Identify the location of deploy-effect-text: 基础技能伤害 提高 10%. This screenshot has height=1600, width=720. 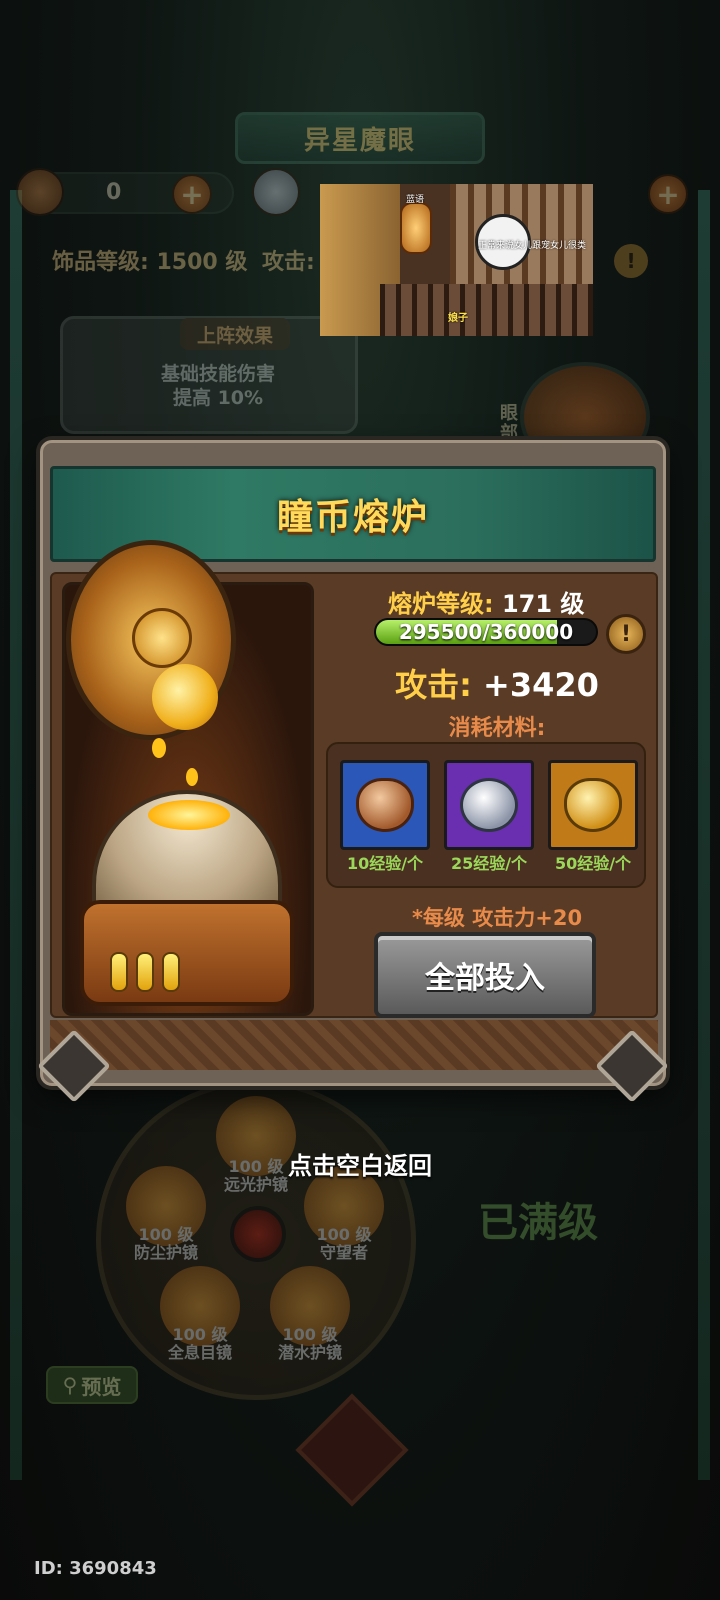
(218, 386).